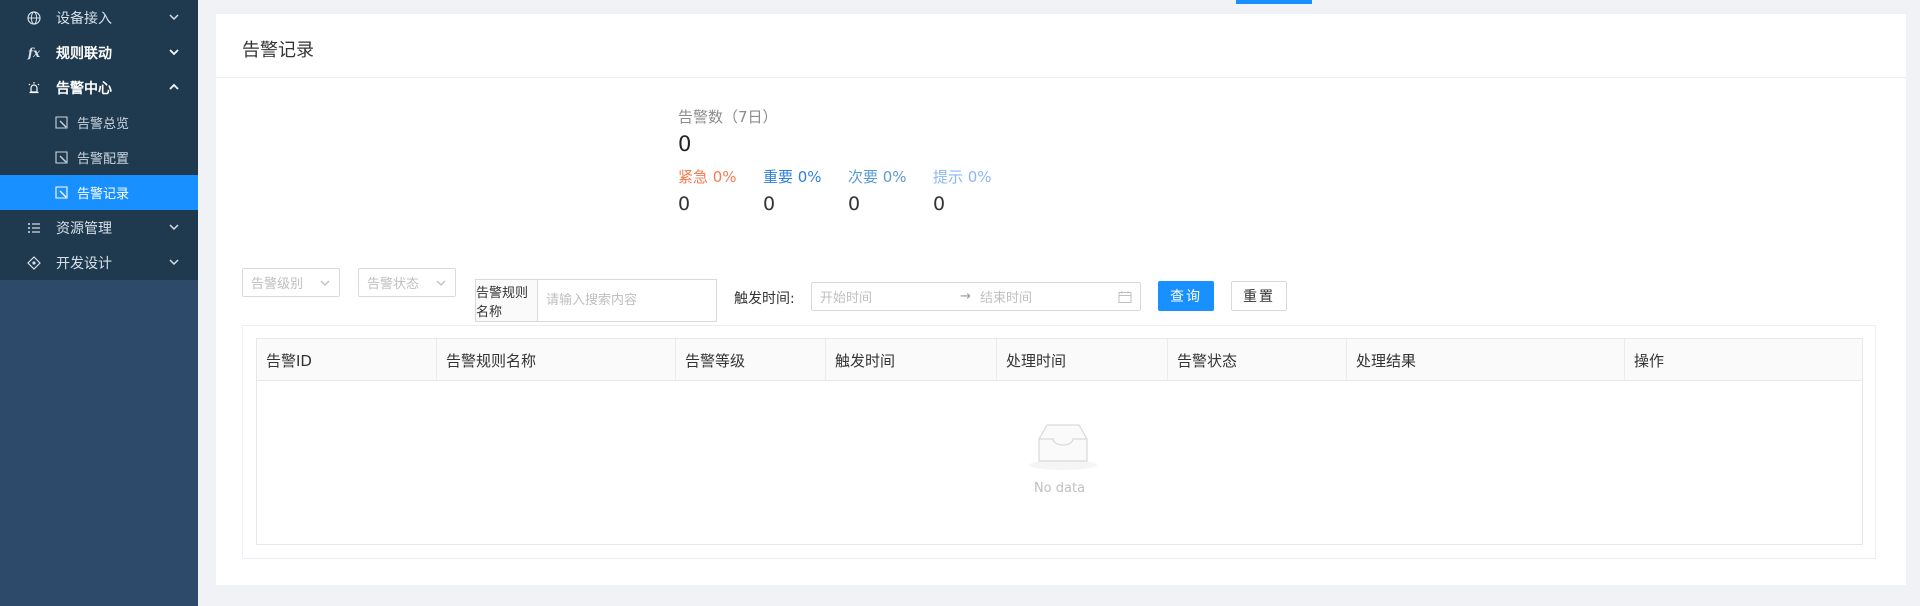 This screenshot has width=1920, height=606. What do you see at coordinates (846, 296) in the screenshot?
I see `start-time-input: 开始时间` at bounding box center [846, 296].